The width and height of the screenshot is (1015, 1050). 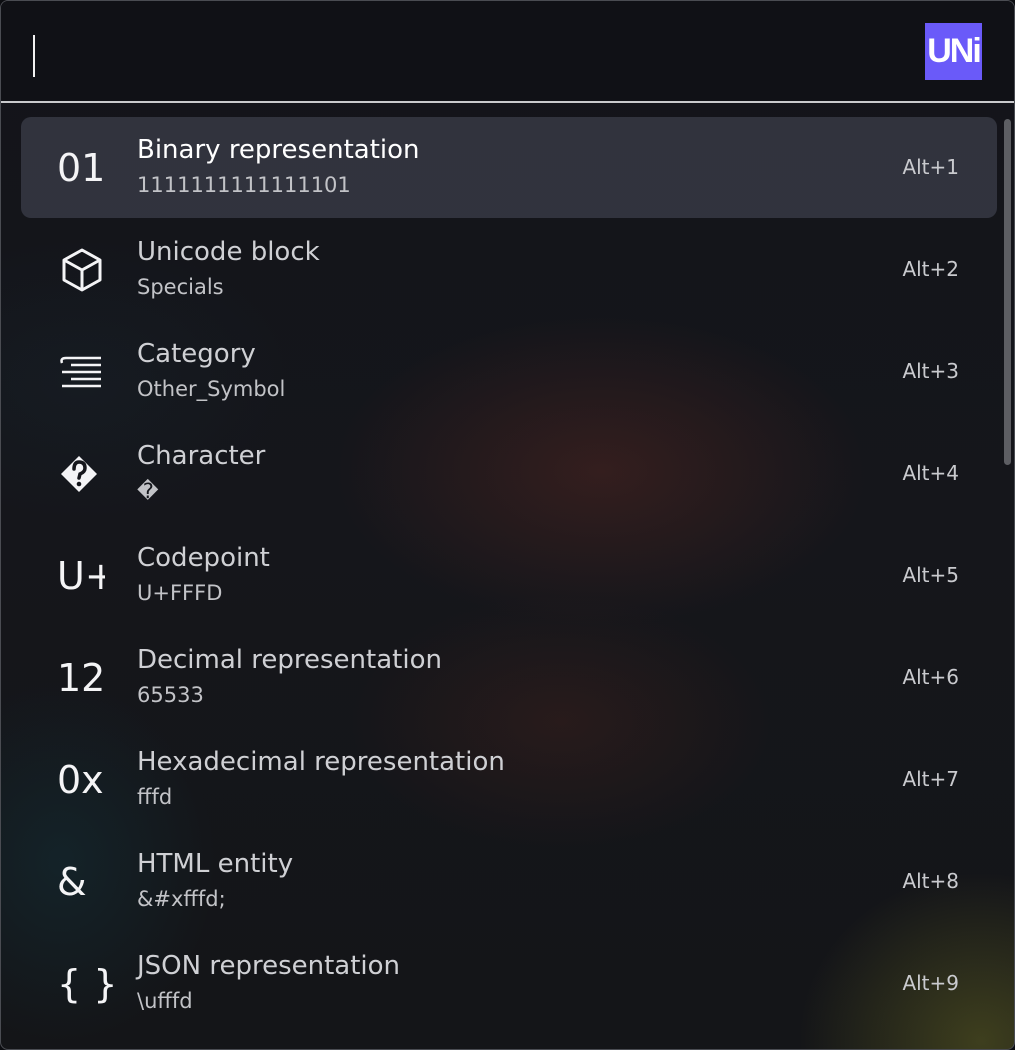 I want to click on result-value: 65533, so click(x=170, y=695).